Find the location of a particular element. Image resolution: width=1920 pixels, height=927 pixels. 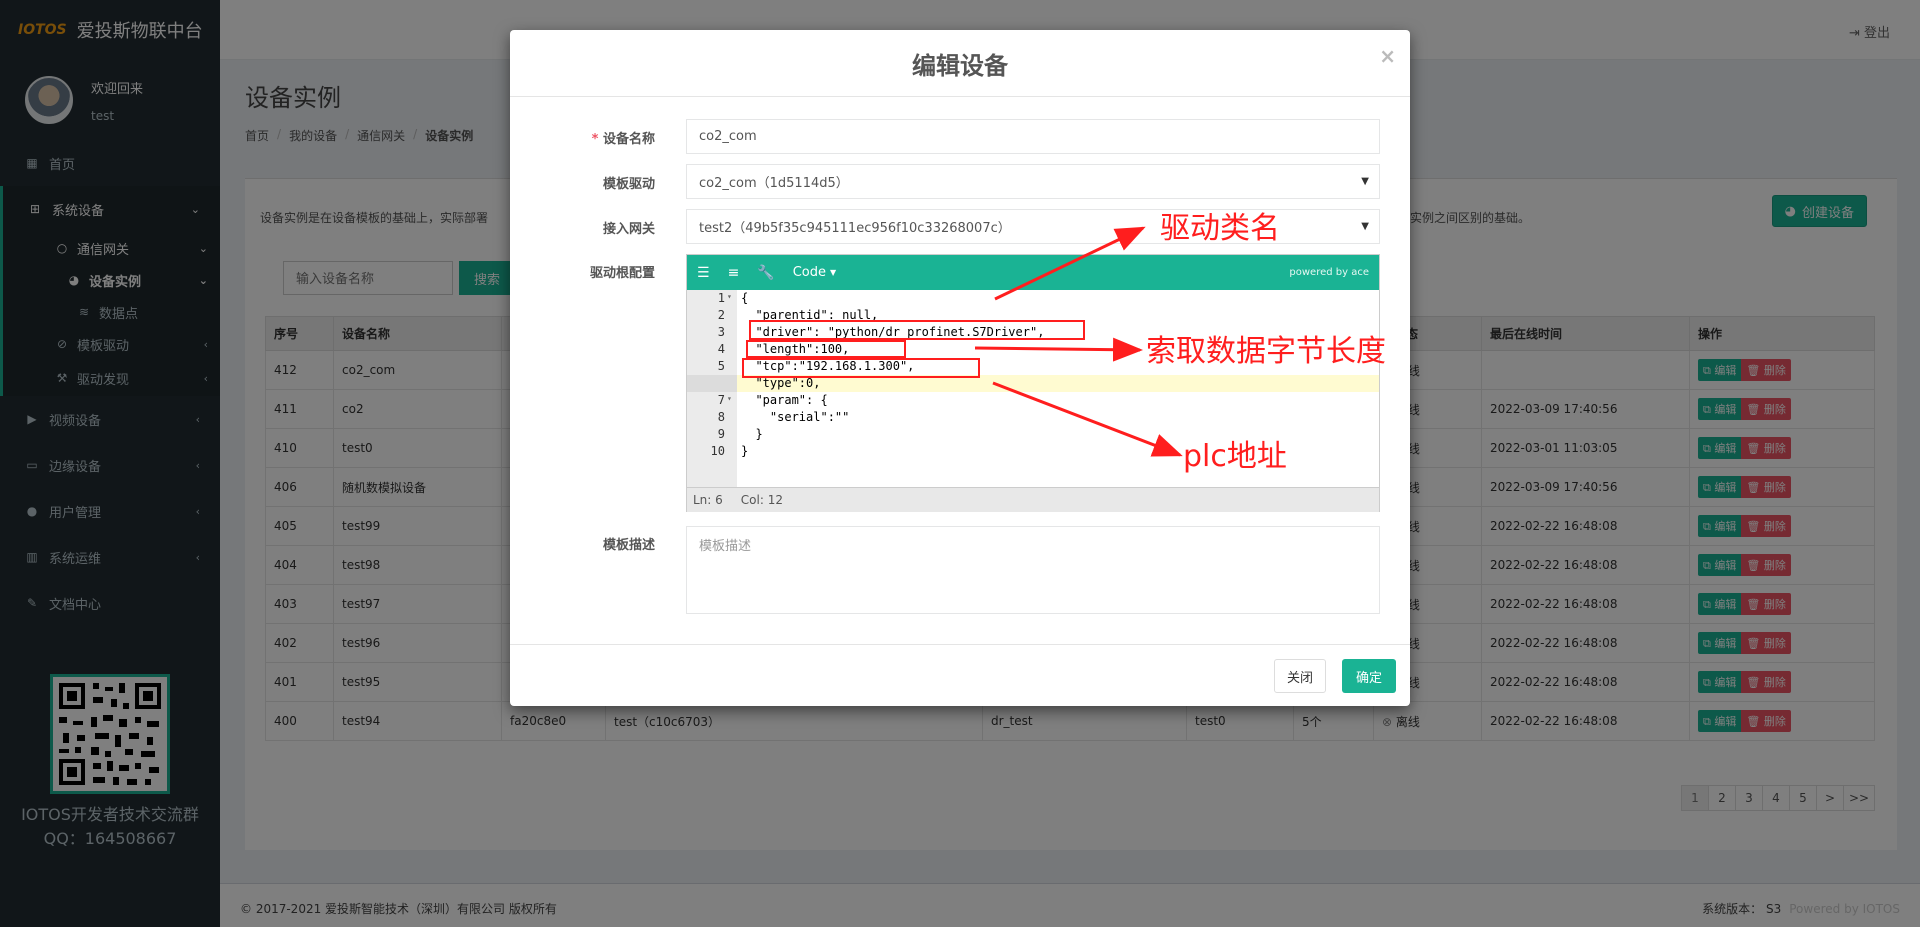

annotation-data-length: 索取数据字节长度 is located at coordinates (1266, 351).